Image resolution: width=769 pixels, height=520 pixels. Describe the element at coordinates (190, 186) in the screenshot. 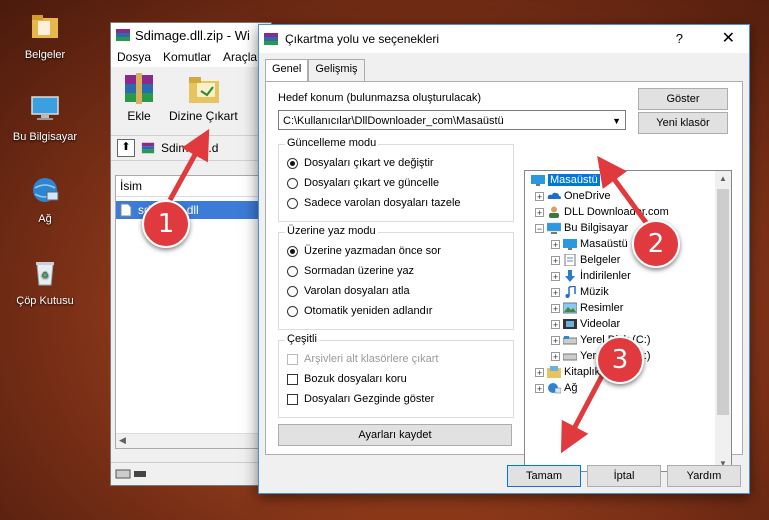

I see `column-header-name: İsim` at that location.